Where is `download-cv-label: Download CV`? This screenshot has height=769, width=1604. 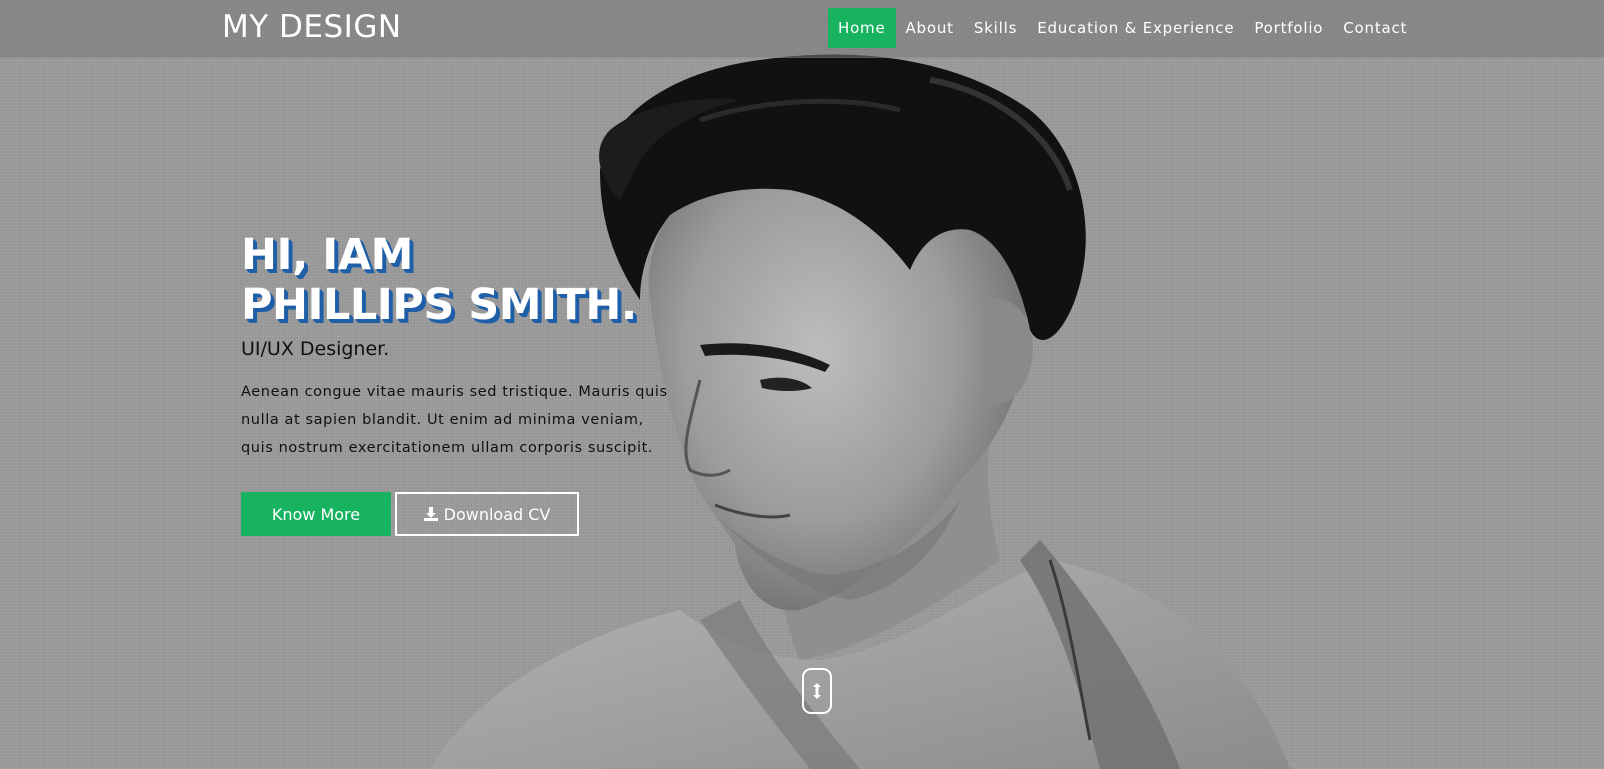 download-cv-label: Download CV is located at coordinates (497, 514).